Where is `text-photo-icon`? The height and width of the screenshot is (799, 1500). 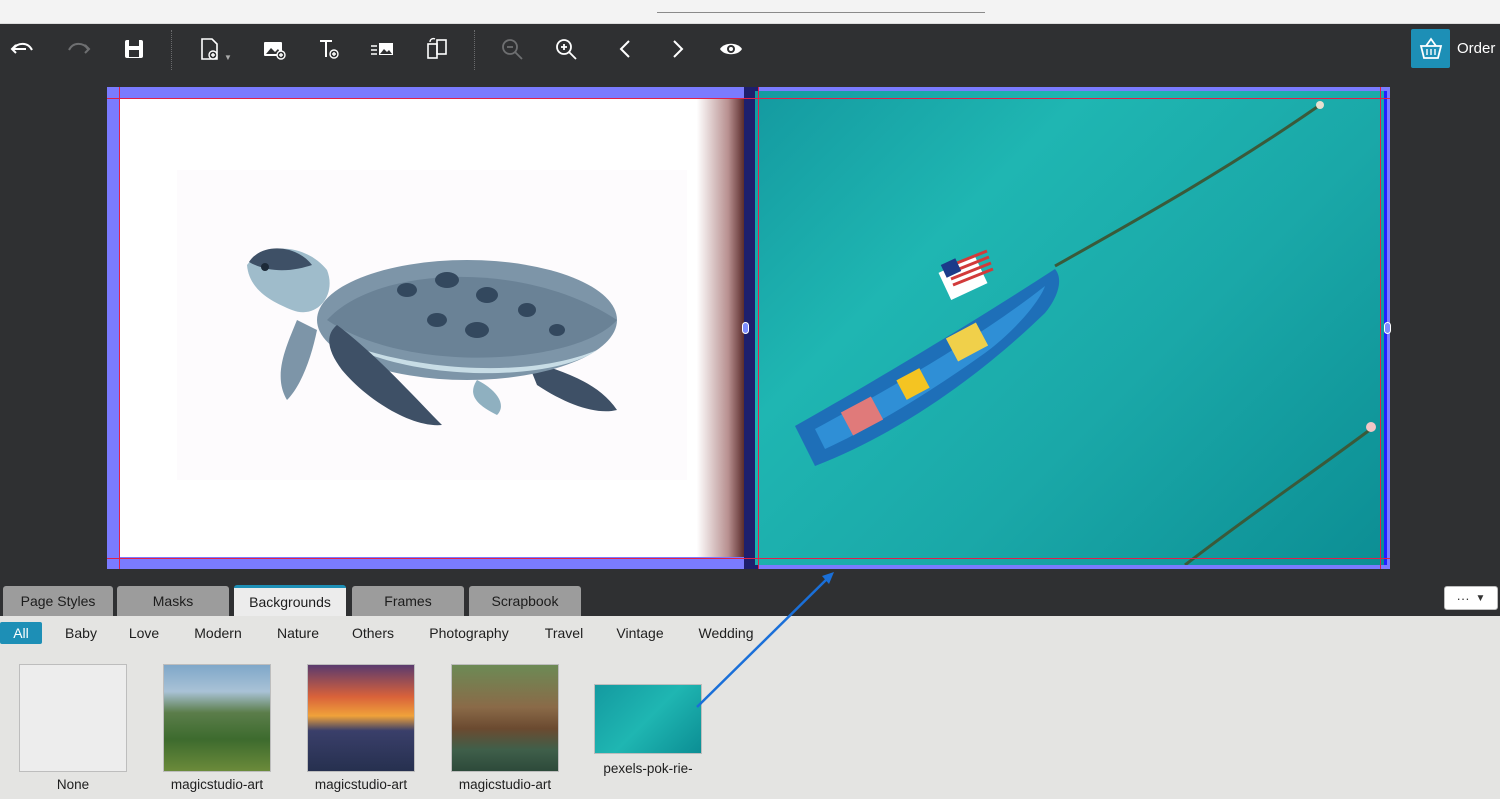 text-photo-icon is located at coordinates (382, 49).